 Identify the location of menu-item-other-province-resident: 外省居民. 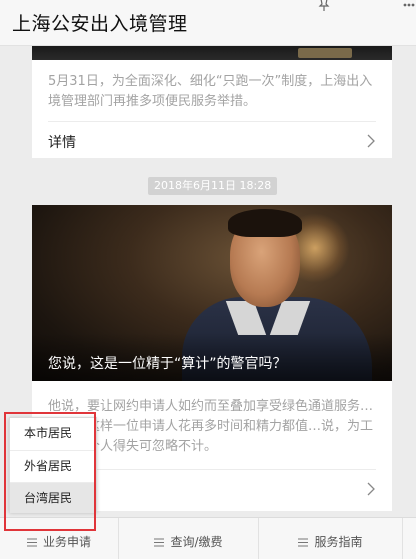
(53, 465).